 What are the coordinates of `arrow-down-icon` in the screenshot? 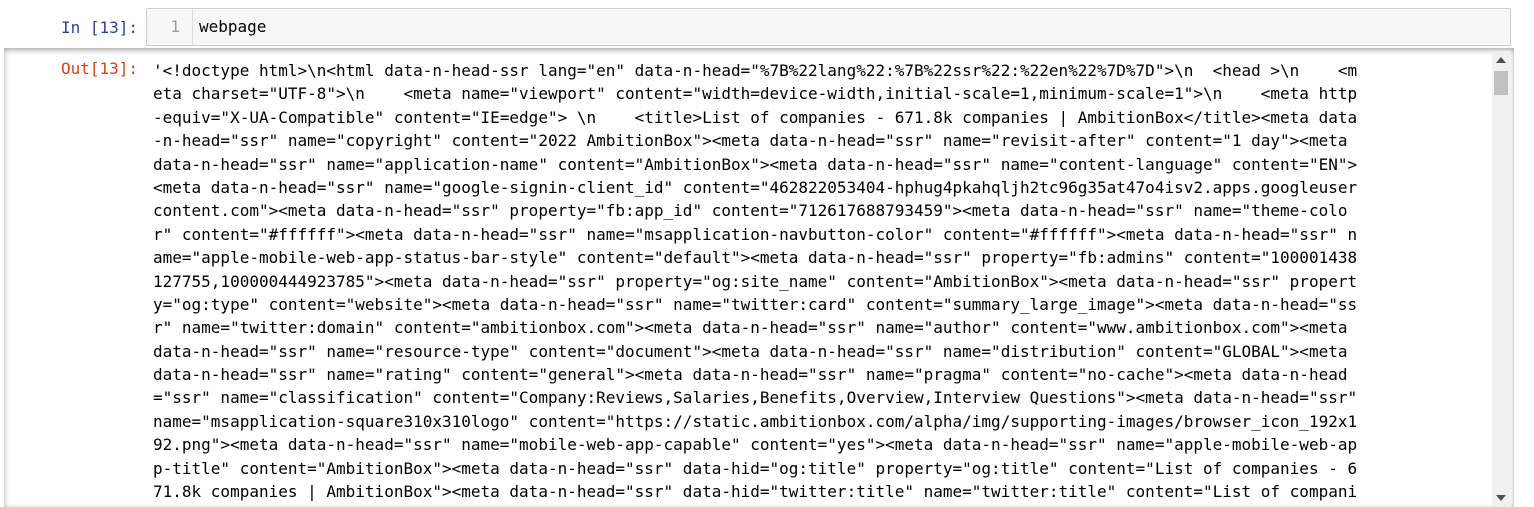 It's located at (1501, 498).